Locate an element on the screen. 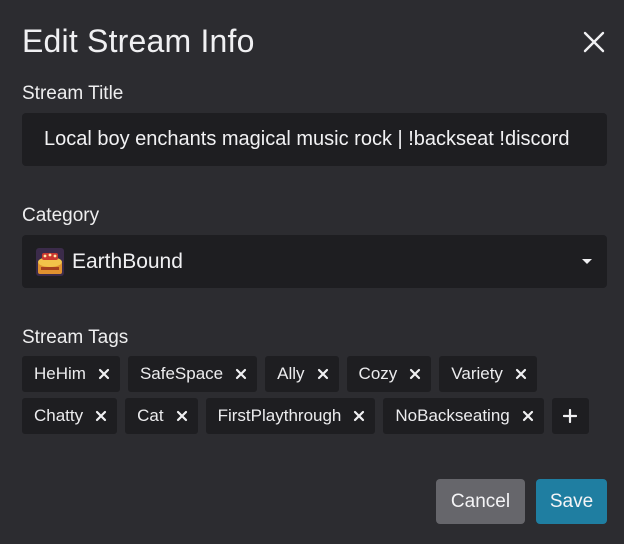 The width and height of the screenshot is (624, 544). tag-chip: FirstPlaythrough is located at coordinates (290, 416).